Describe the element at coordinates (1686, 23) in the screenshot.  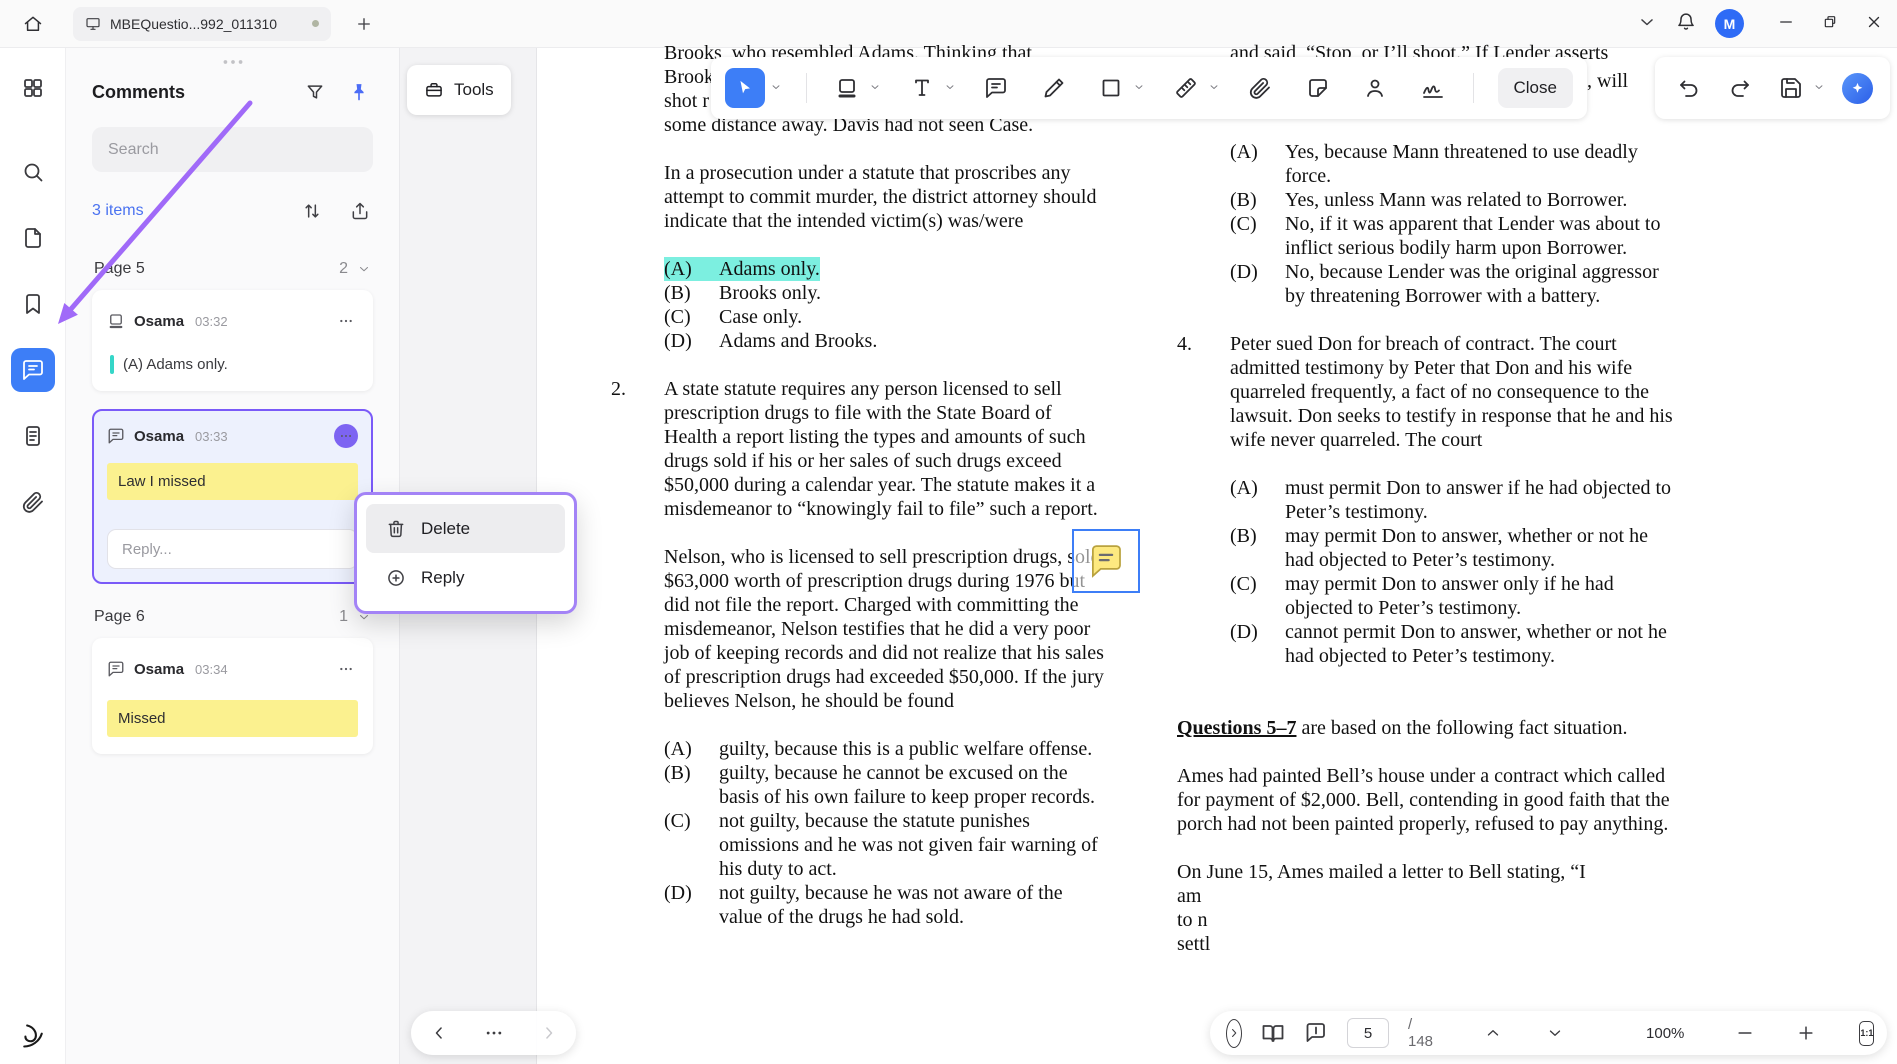
I see `notifications-button` at that location.